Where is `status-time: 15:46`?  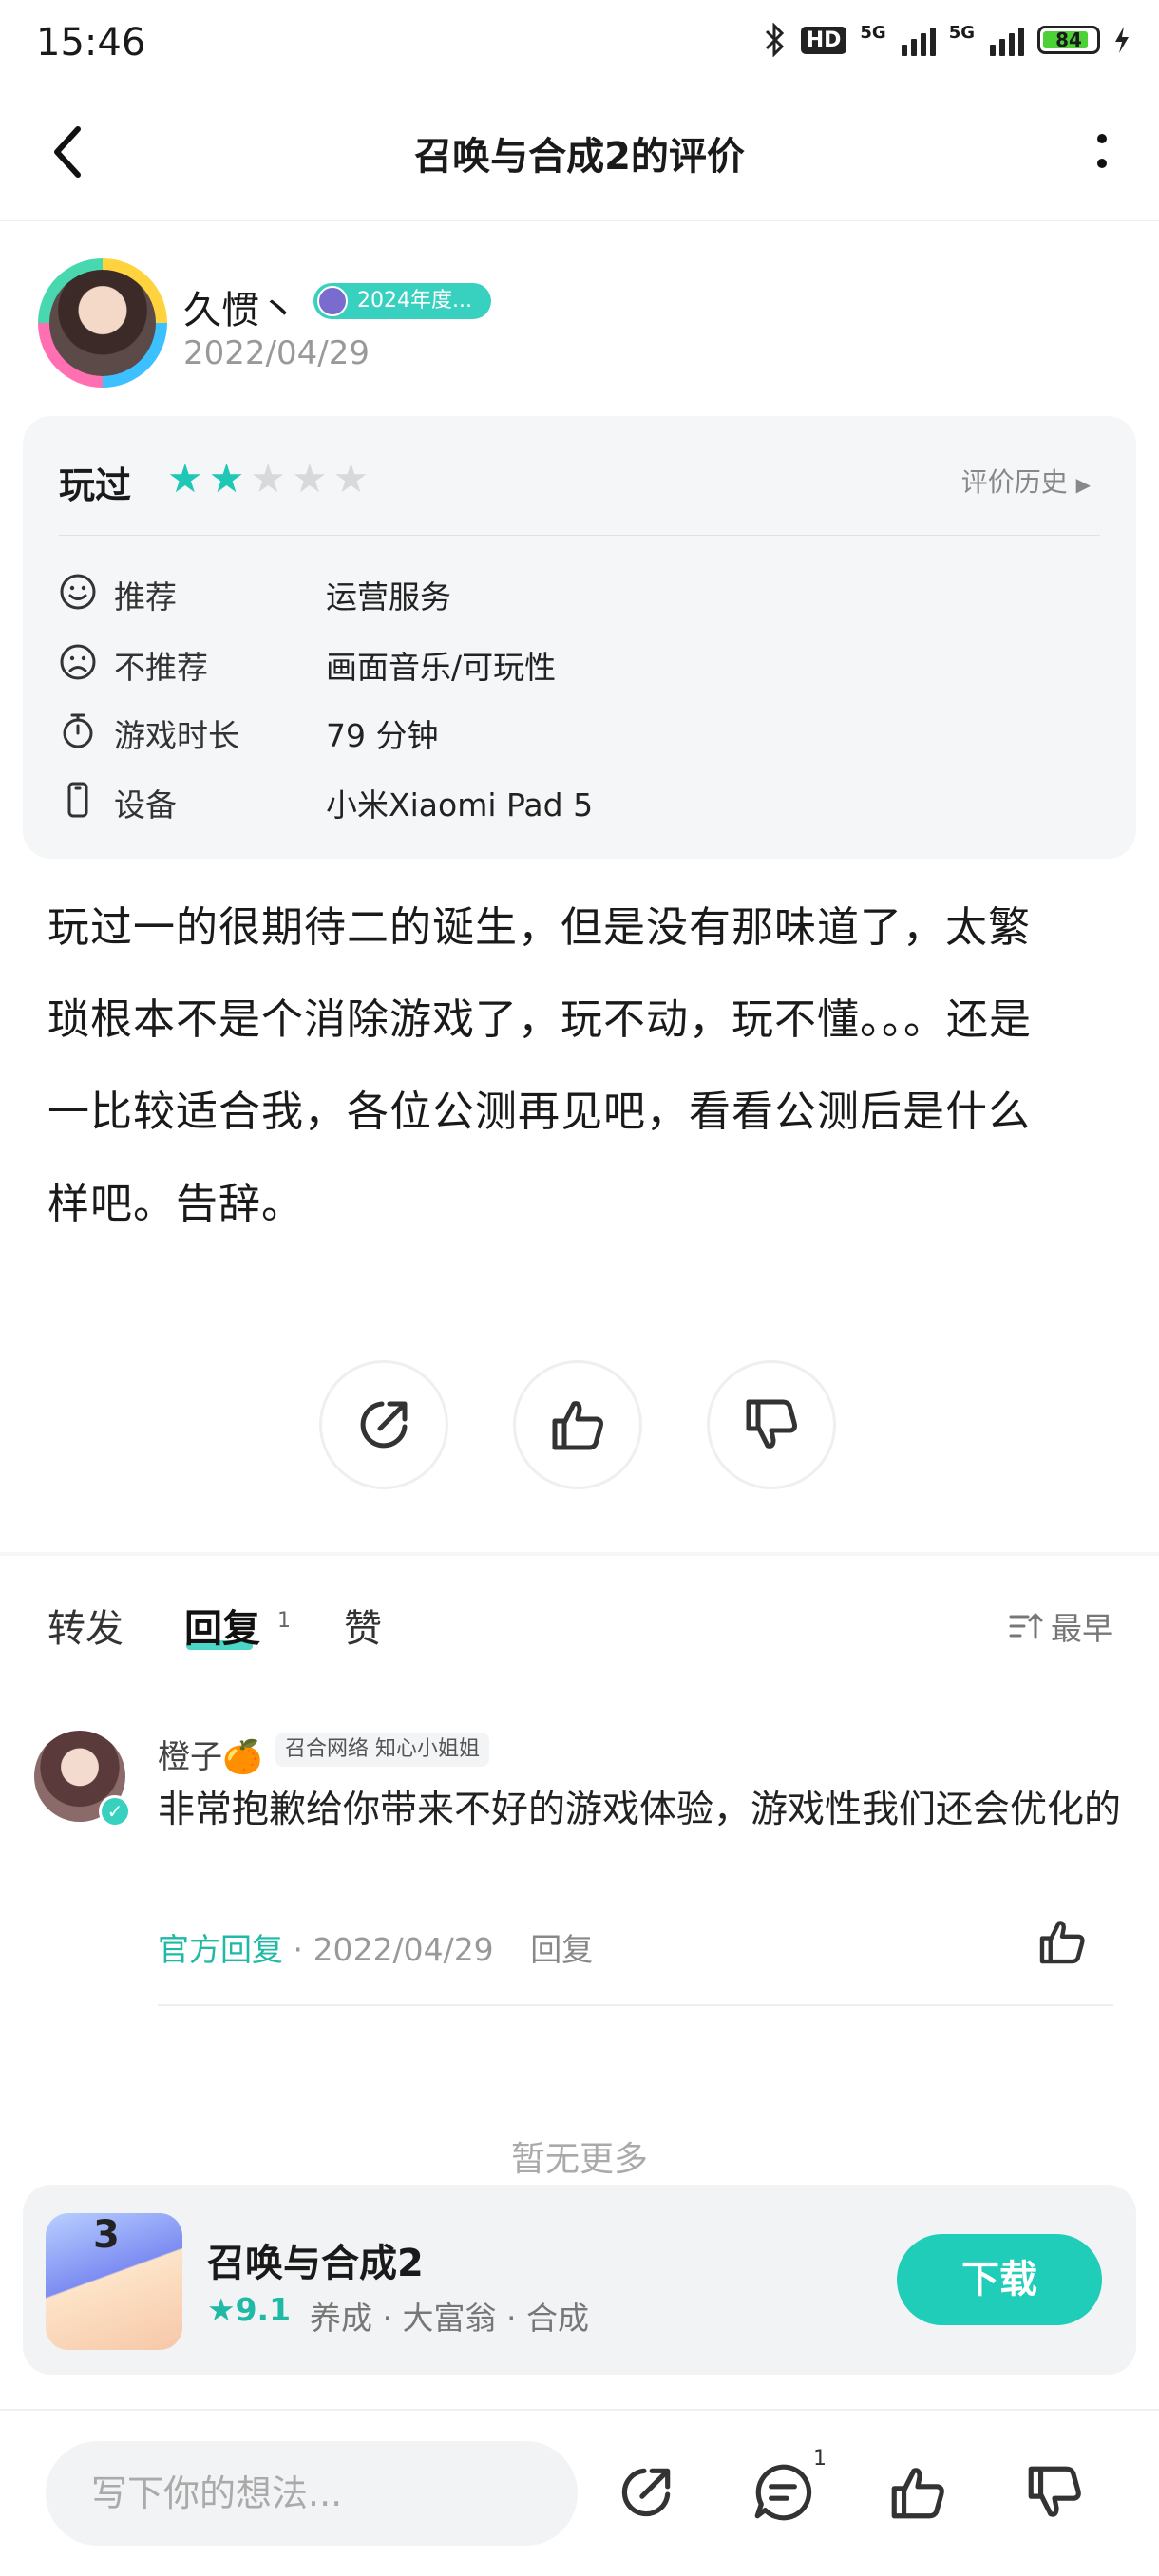 status-time: 15:46 is located at coordinates (91, 43).